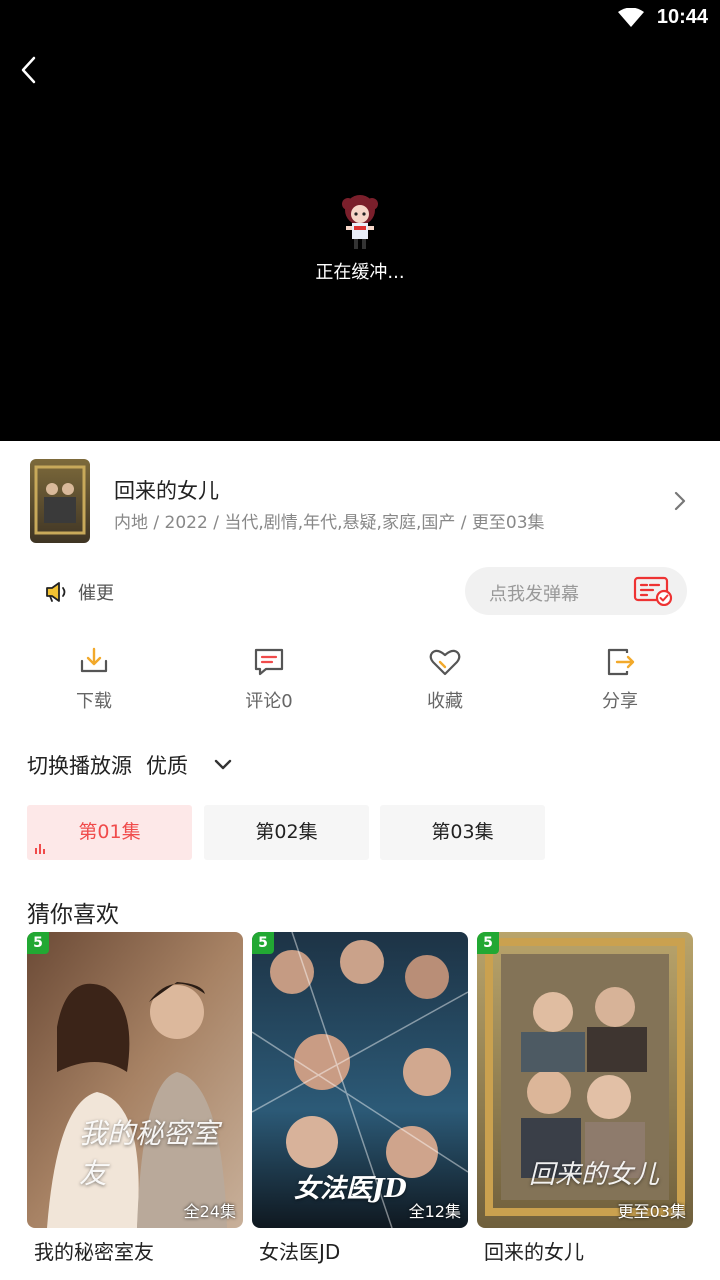  What do you see at coordinates (209, 1211) in the screenshot?
I see `episode-count: 全24集` at bounding box center [209, 1211].